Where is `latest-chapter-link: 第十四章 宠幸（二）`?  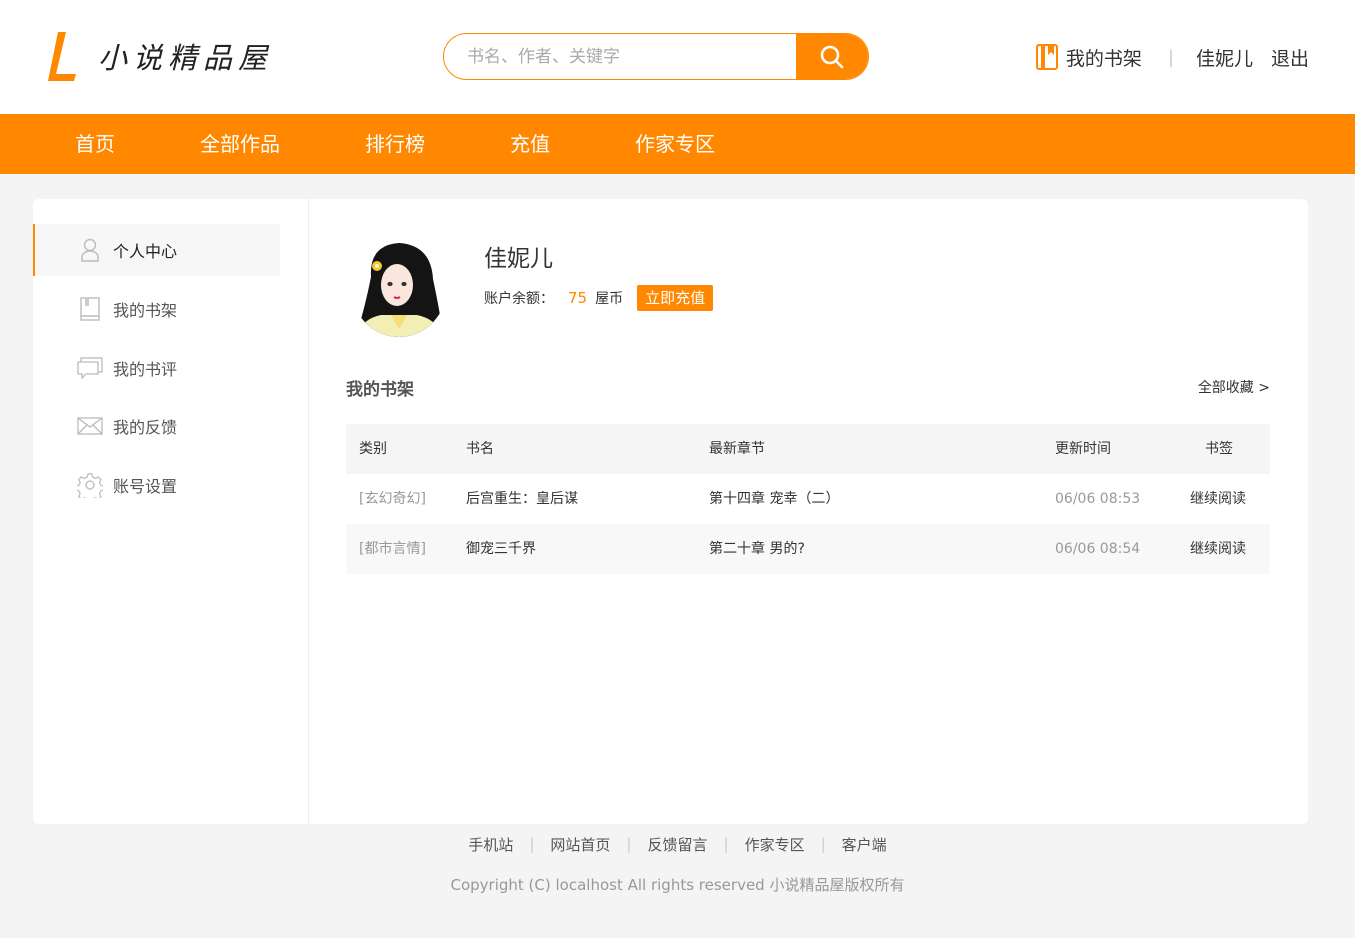
latest-chapter-link: 第十四章 宠幸（二） is located at coordinates (774, 499).